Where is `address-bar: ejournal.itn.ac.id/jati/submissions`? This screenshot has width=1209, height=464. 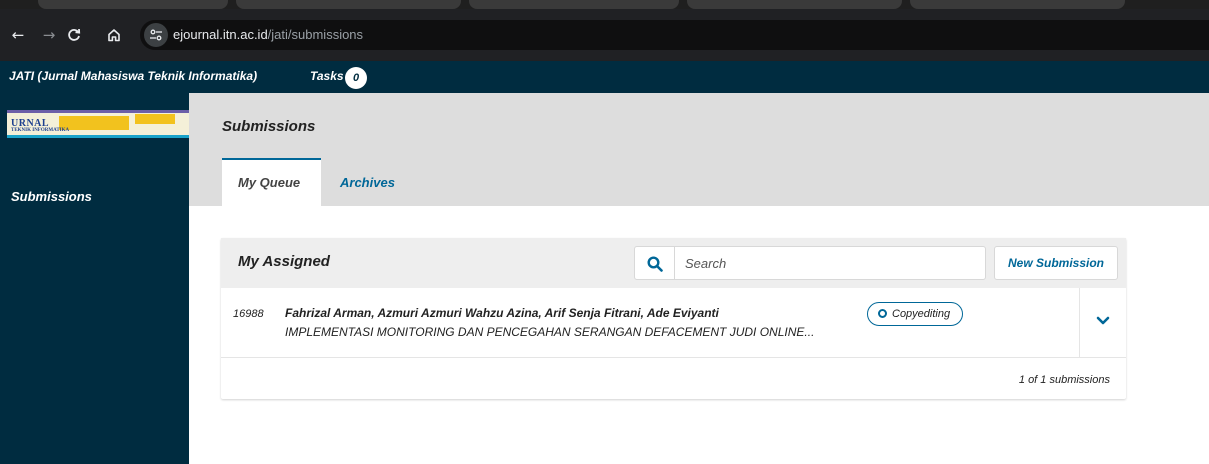
address-bar: ejournal.itn.ac.id/jati/submissions is located at coordinates (674, 35).